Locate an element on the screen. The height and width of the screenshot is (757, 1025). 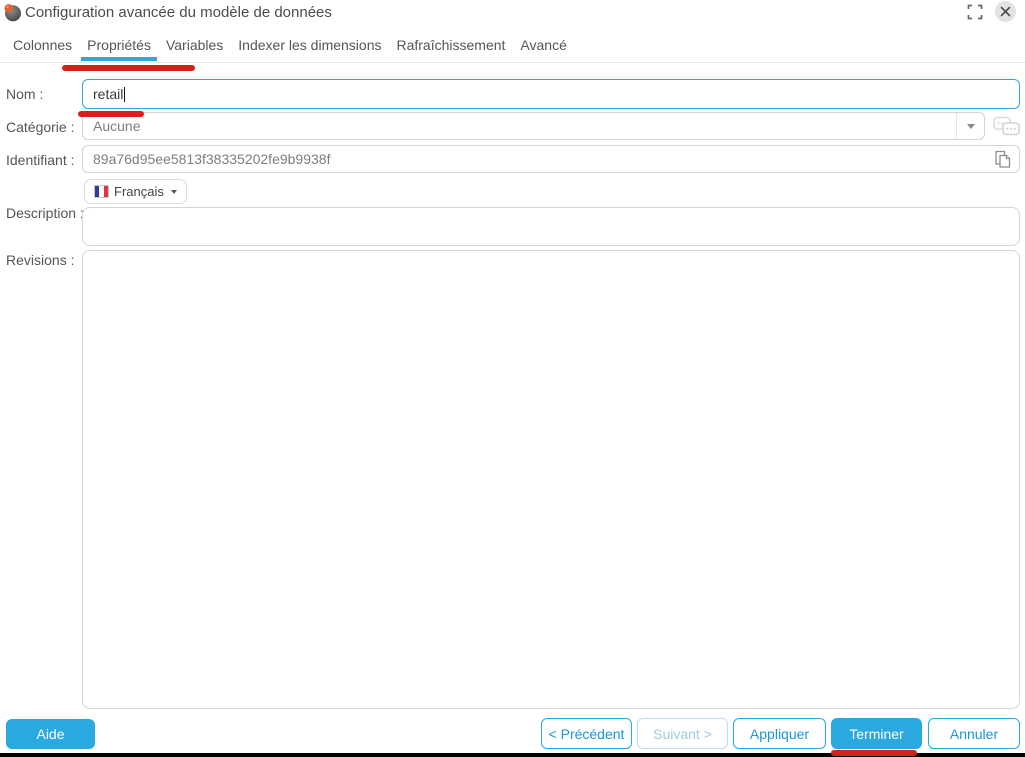
copy-icon is located at coordinates (1002, 159).